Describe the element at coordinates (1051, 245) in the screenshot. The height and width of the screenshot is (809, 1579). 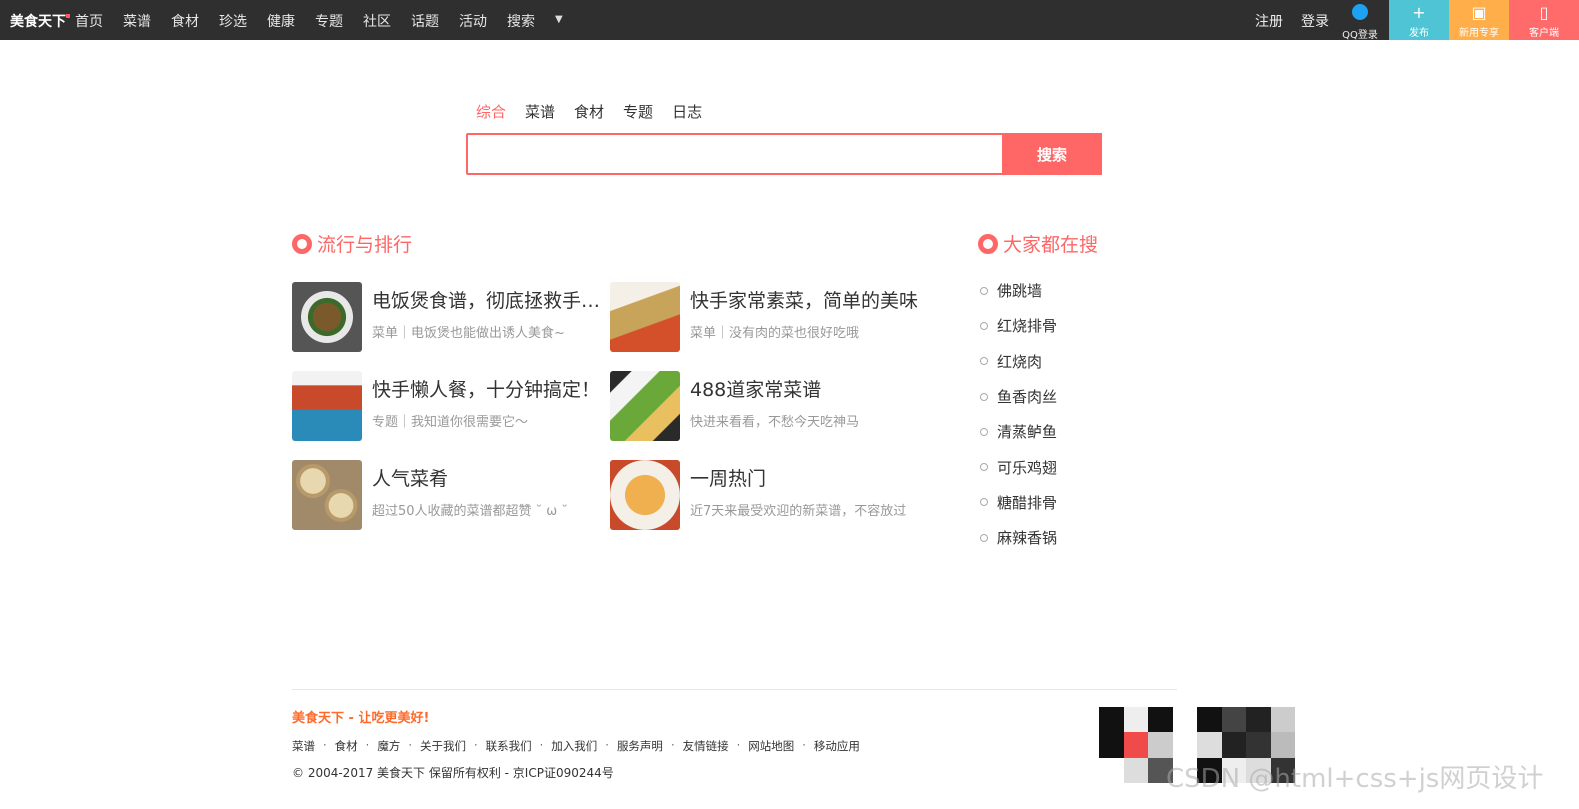
I see `hot-search-title-text: 大家都在搜` at that location.